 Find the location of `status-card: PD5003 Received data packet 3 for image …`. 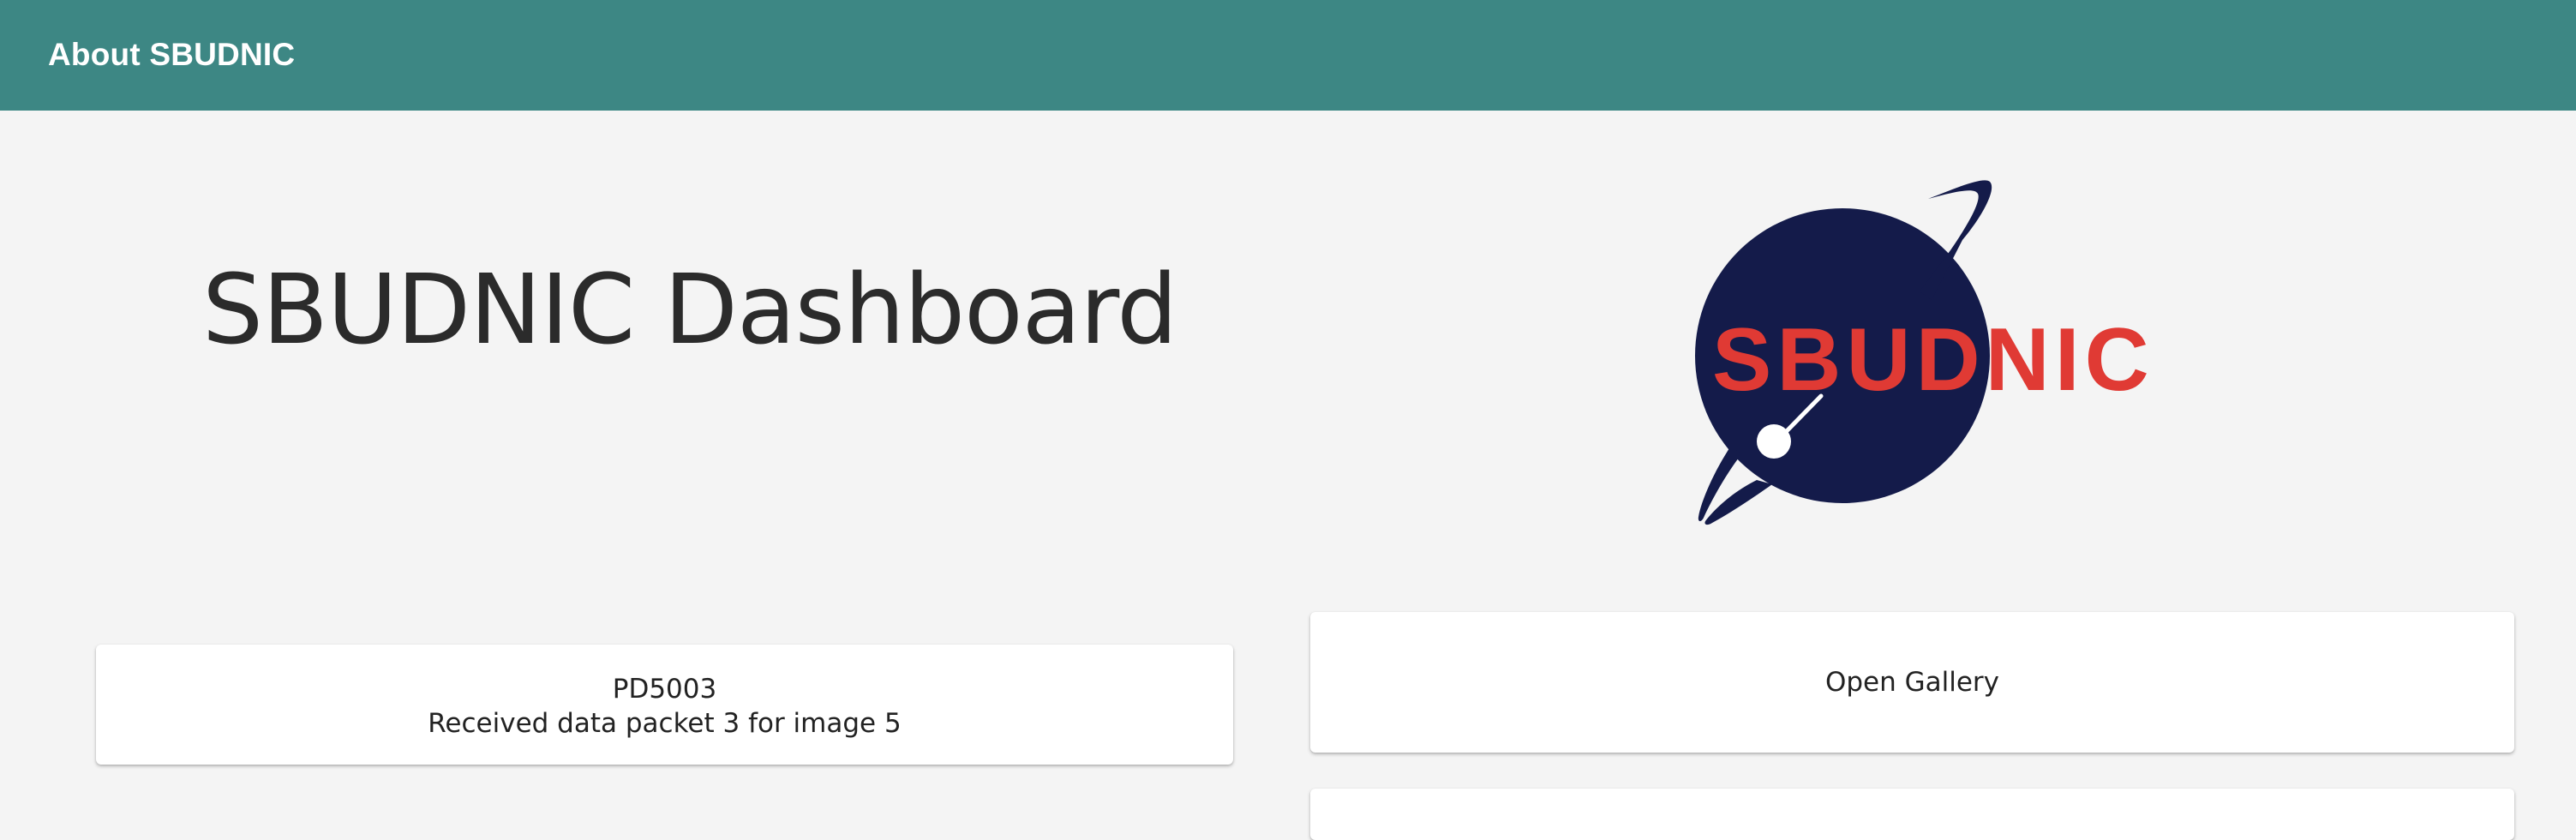

status-card: PD5003 Received data packet 3 for image … is located at coordinates (664, 705).